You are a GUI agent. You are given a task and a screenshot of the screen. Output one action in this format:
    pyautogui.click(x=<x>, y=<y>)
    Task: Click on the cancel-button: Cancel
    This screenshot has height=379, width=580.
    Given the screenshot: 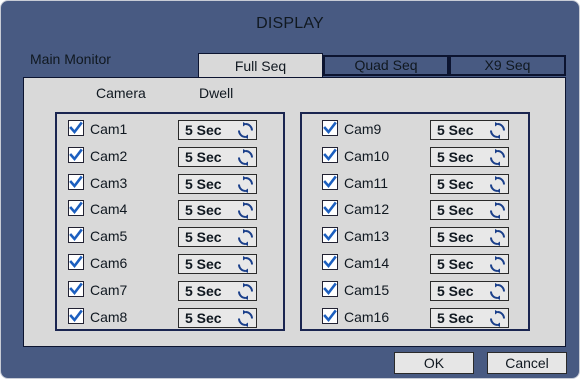 What is the action you would take?
    pyautogui.click(x=527, y=363)
    